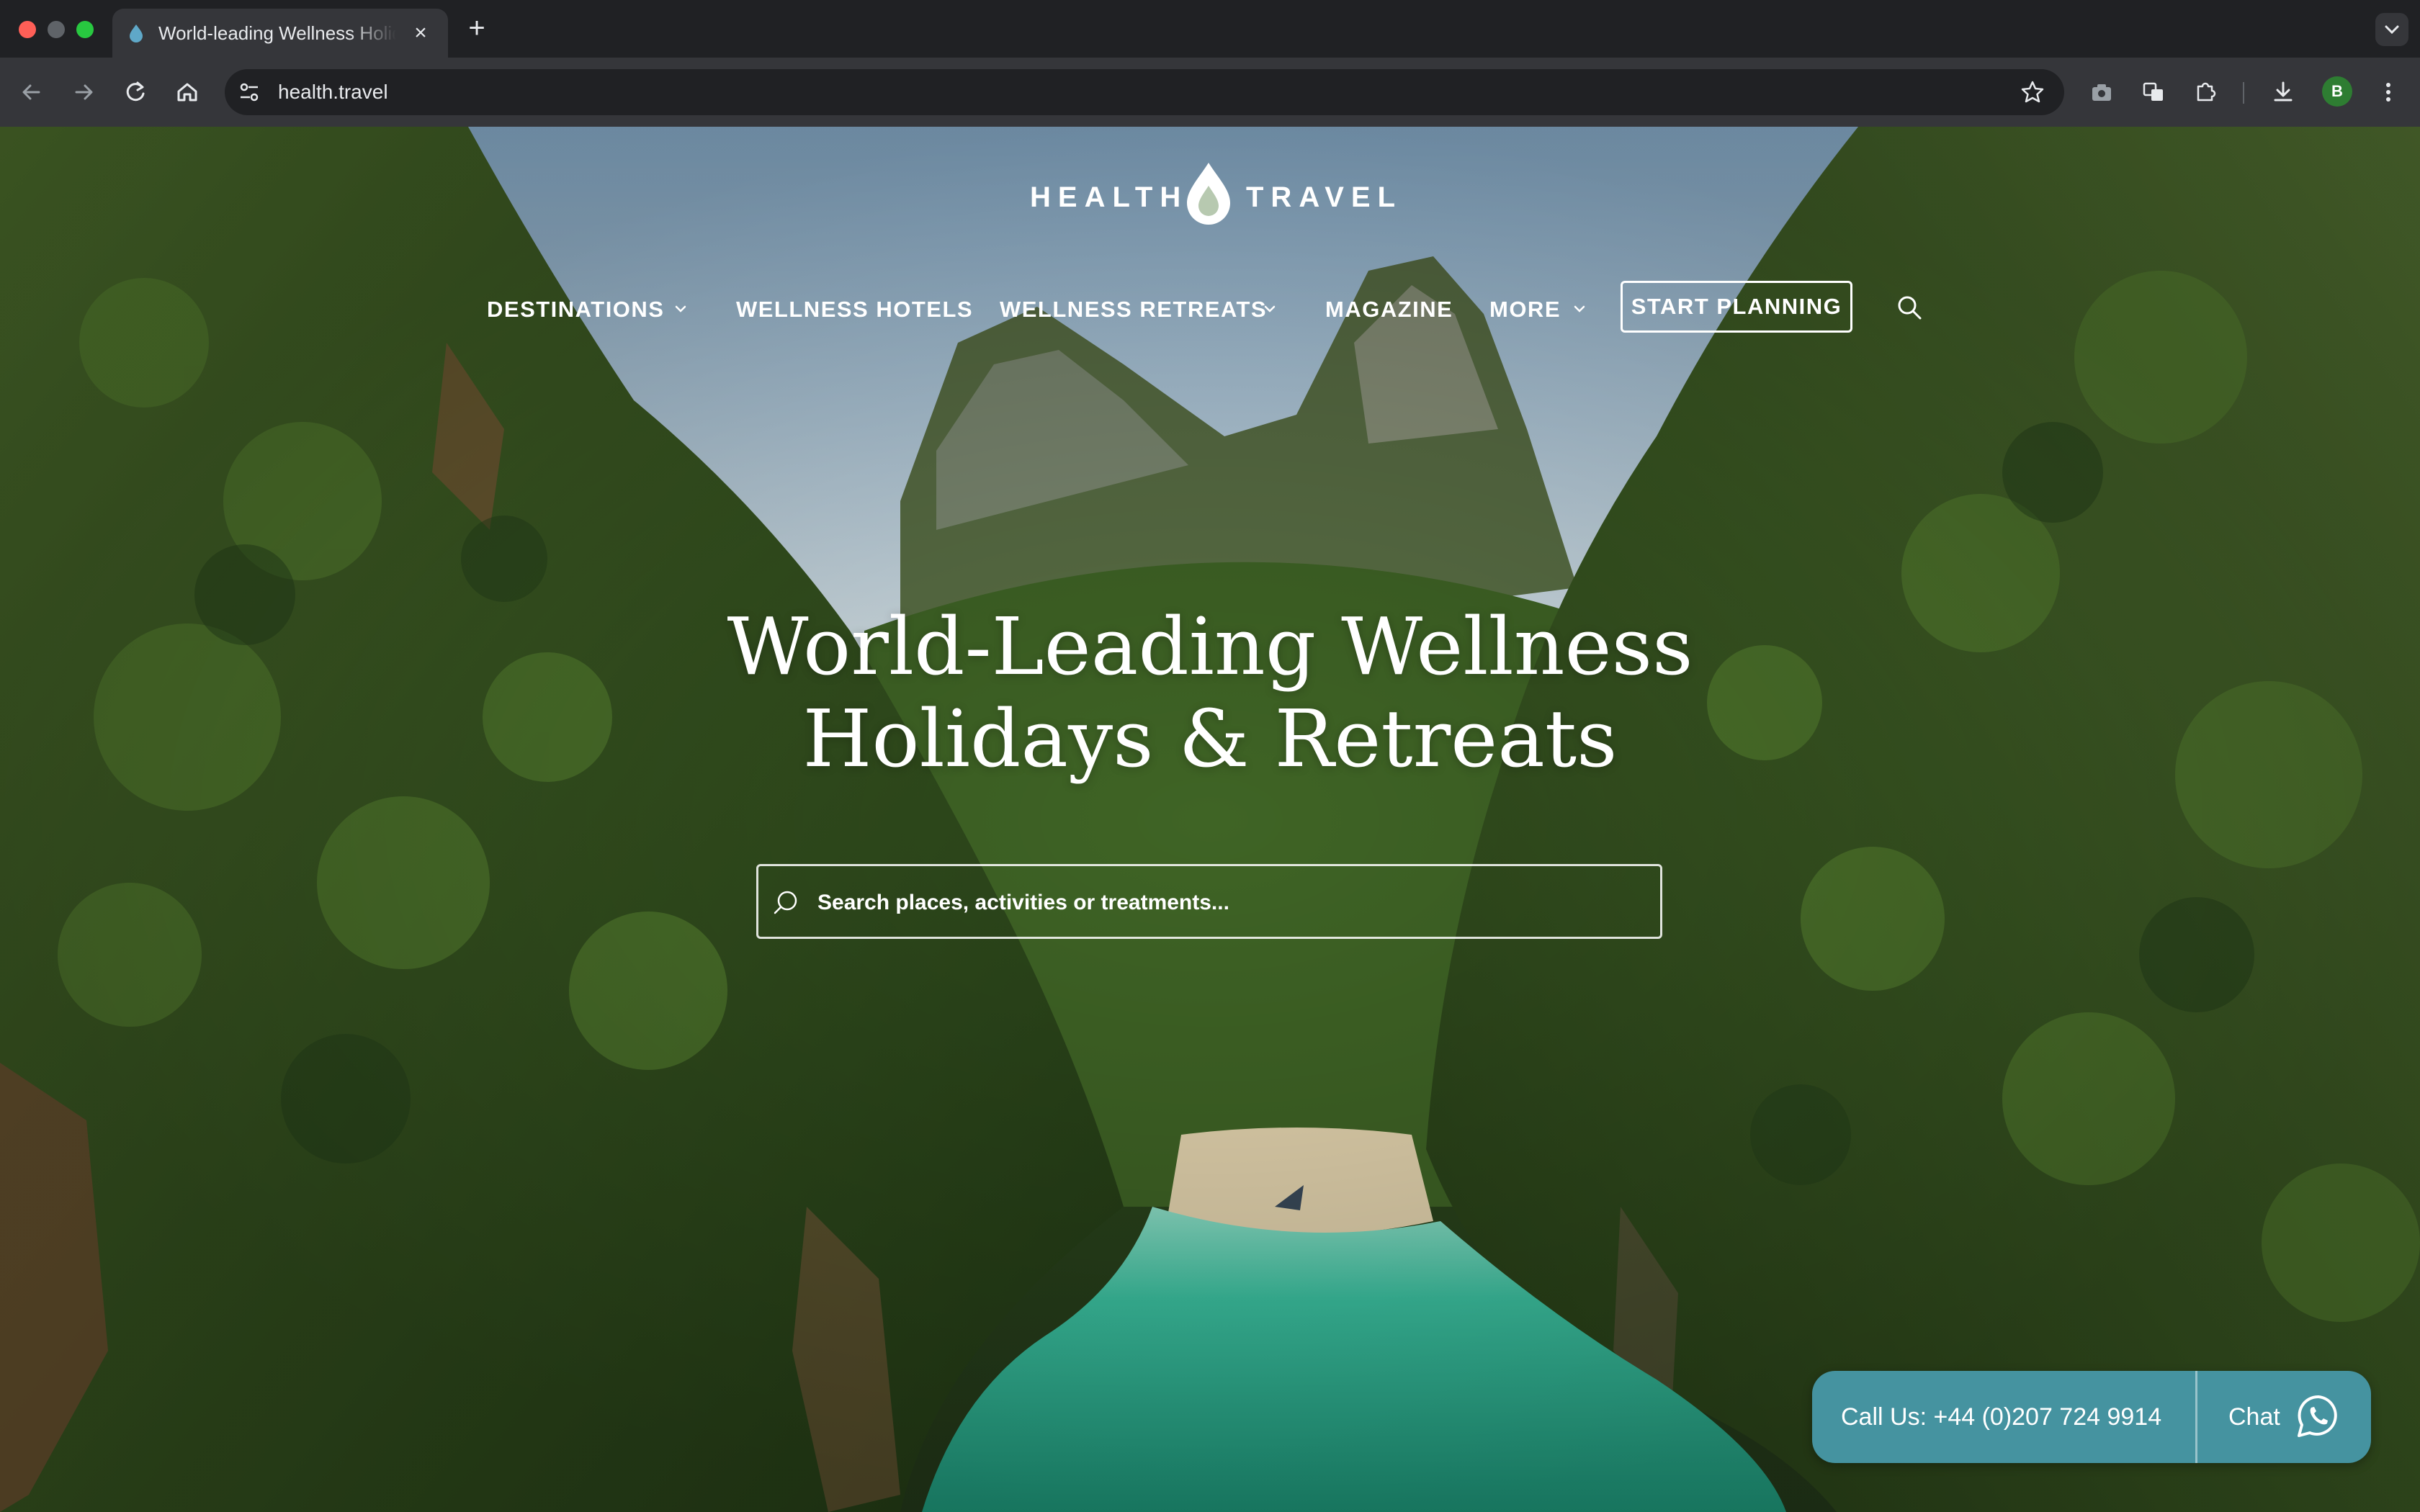 Image resolution: width=2420 pixels, height=1512 pixels. I want to click on nav-more-label: MORE, so click(1525, 309).